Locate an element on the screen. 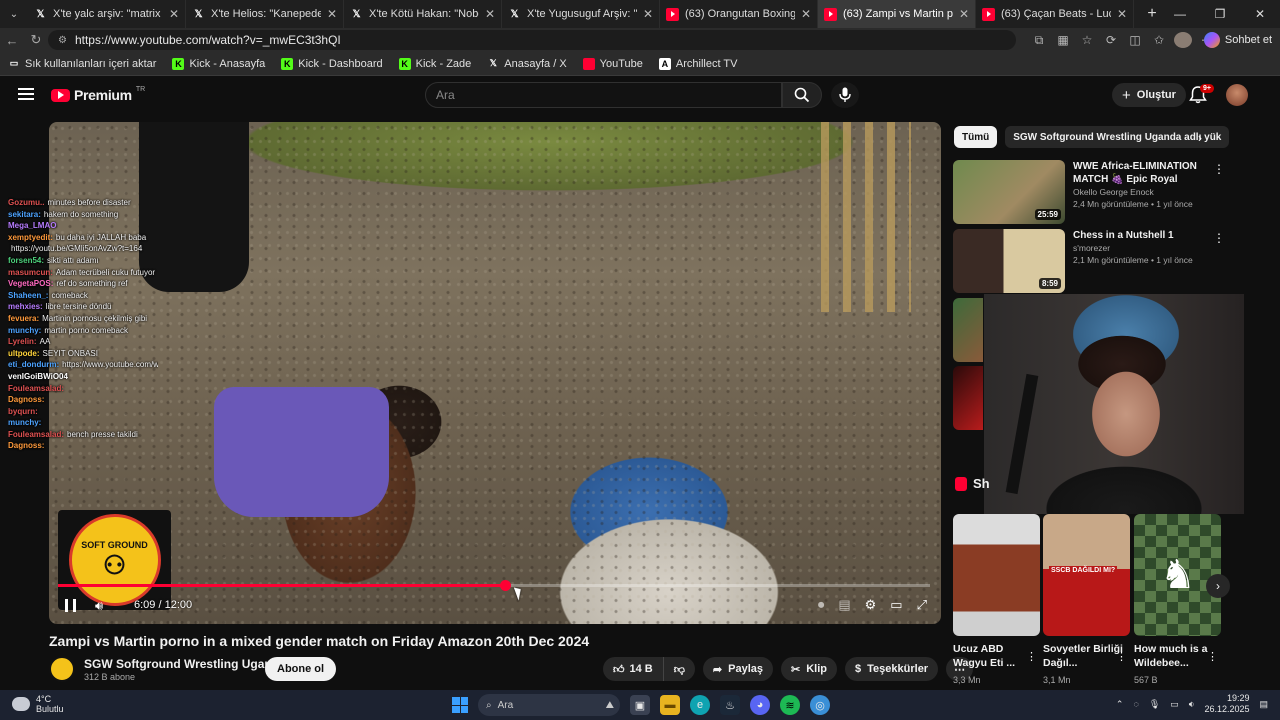 This screenshot has width=1280, height=720. bookmark-item: ▭ Sık kullanılanları içeri aktar is located at coordinates (82, 64).